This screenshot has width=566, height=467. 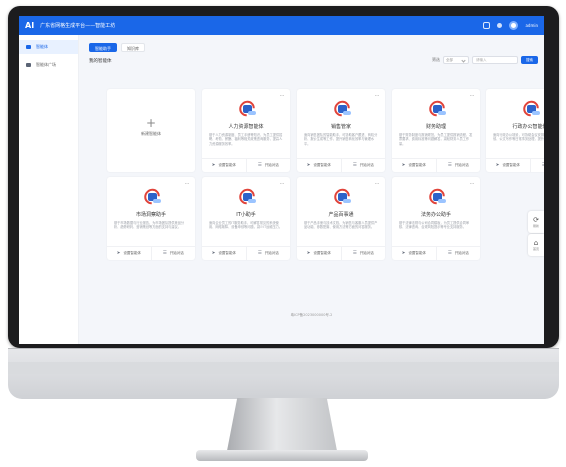 I want to click on sidebar-item-agent-square: 智能体广场, so click(x=48, y=65).